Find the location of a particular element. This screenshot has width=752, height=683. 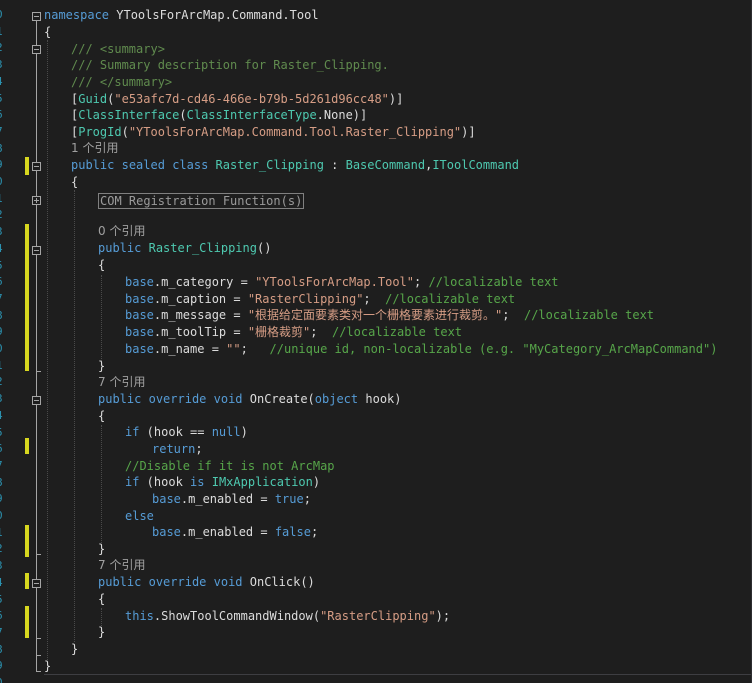

comment: //Disable if it is not ArcMap is located at coordinates (230, 466).